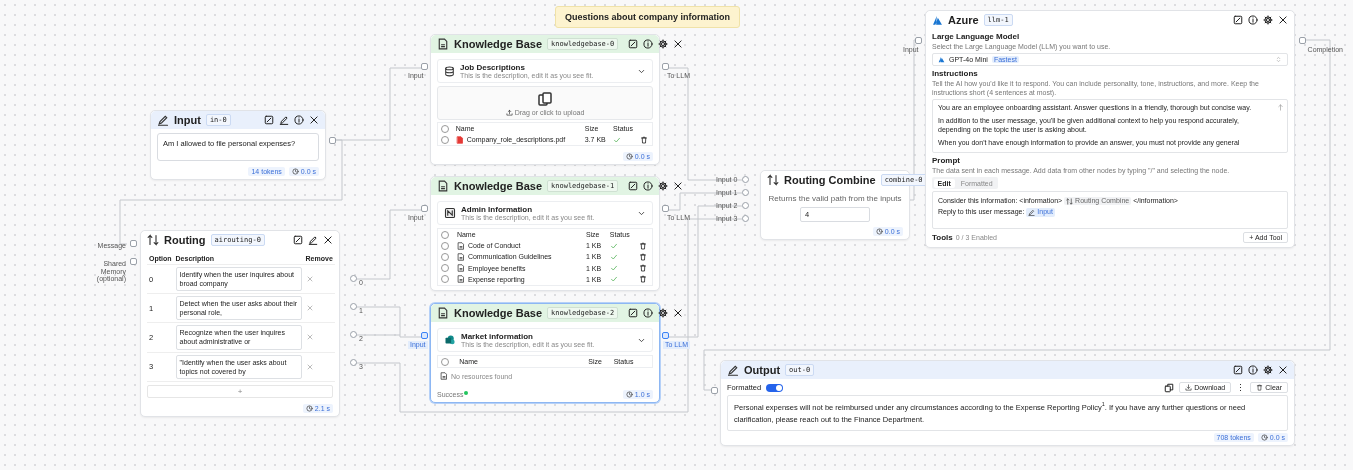 The height and width of the screenshot is (470, 1353). I want to click on node-title: Azure, so click(963, 20).